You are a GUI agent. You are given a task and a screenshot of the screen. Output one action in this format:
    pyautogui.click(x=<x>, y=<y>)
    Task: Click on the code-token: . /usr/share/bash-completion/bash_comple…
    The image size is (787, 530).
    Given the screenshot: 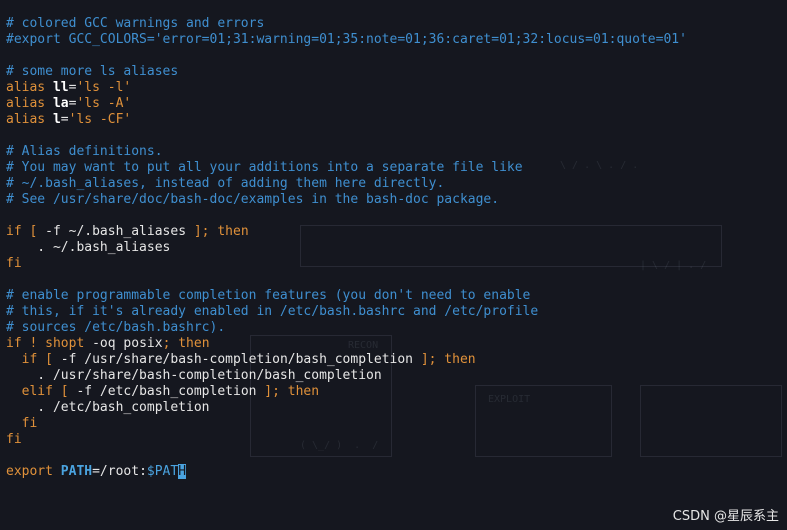 What is the action you would take?
    pyautogui.click(x=194, y=375)
    